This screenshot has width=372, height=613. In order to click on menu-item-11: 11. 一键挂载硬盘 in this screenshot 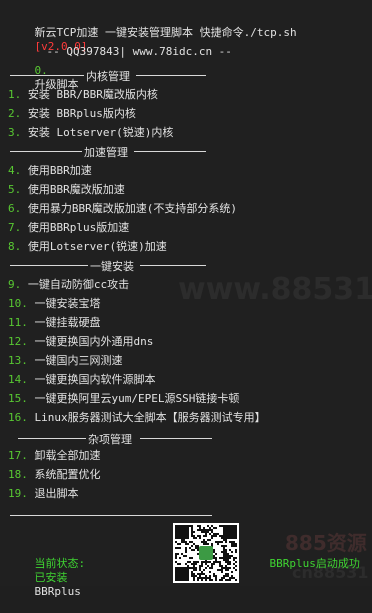, I will do `click(54, 323)`.